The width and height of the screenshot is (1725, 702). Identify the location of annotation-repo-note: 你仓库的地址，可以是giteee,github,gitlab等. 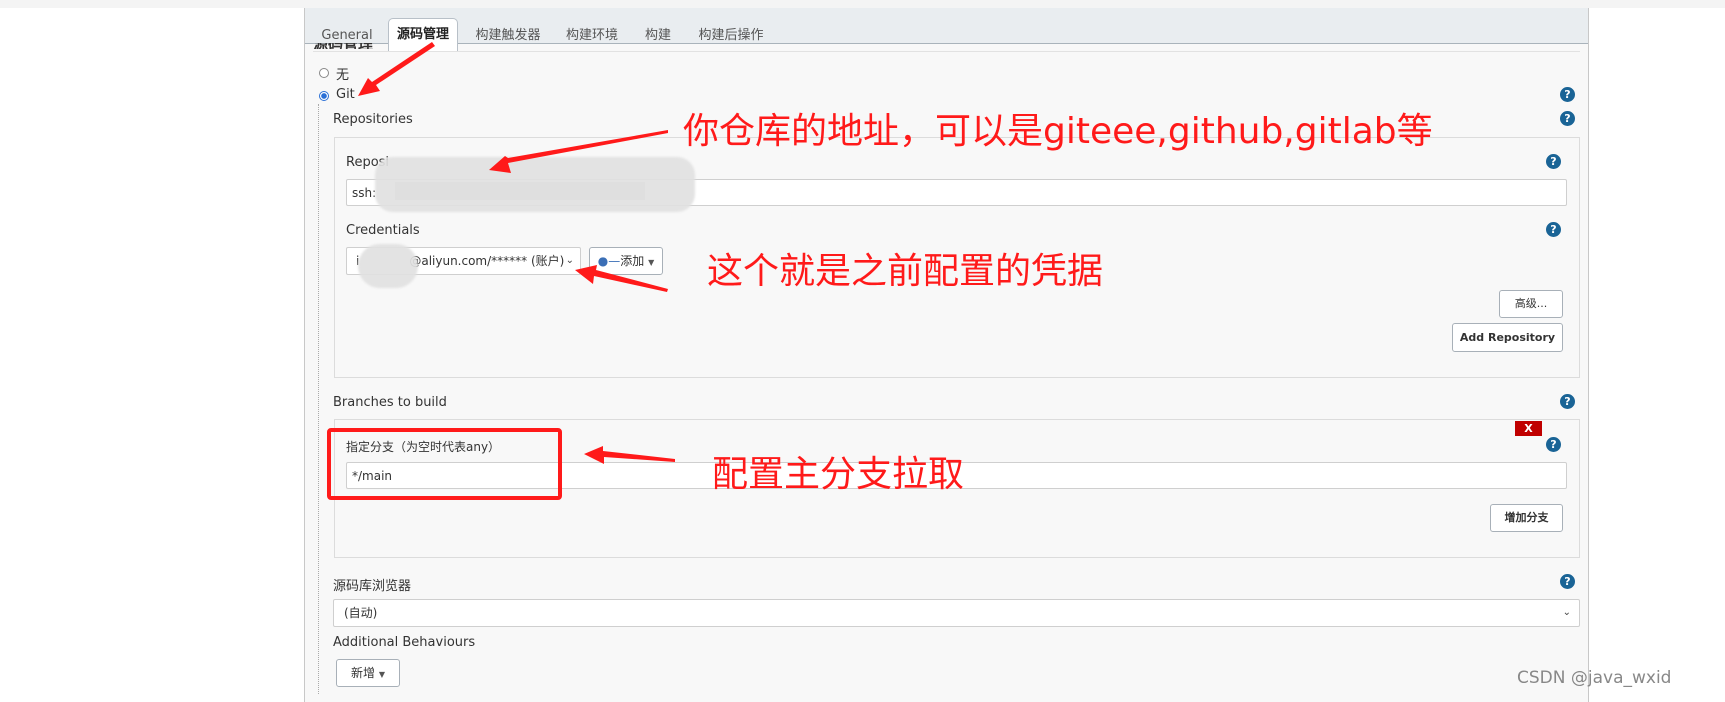
(1058, 131).